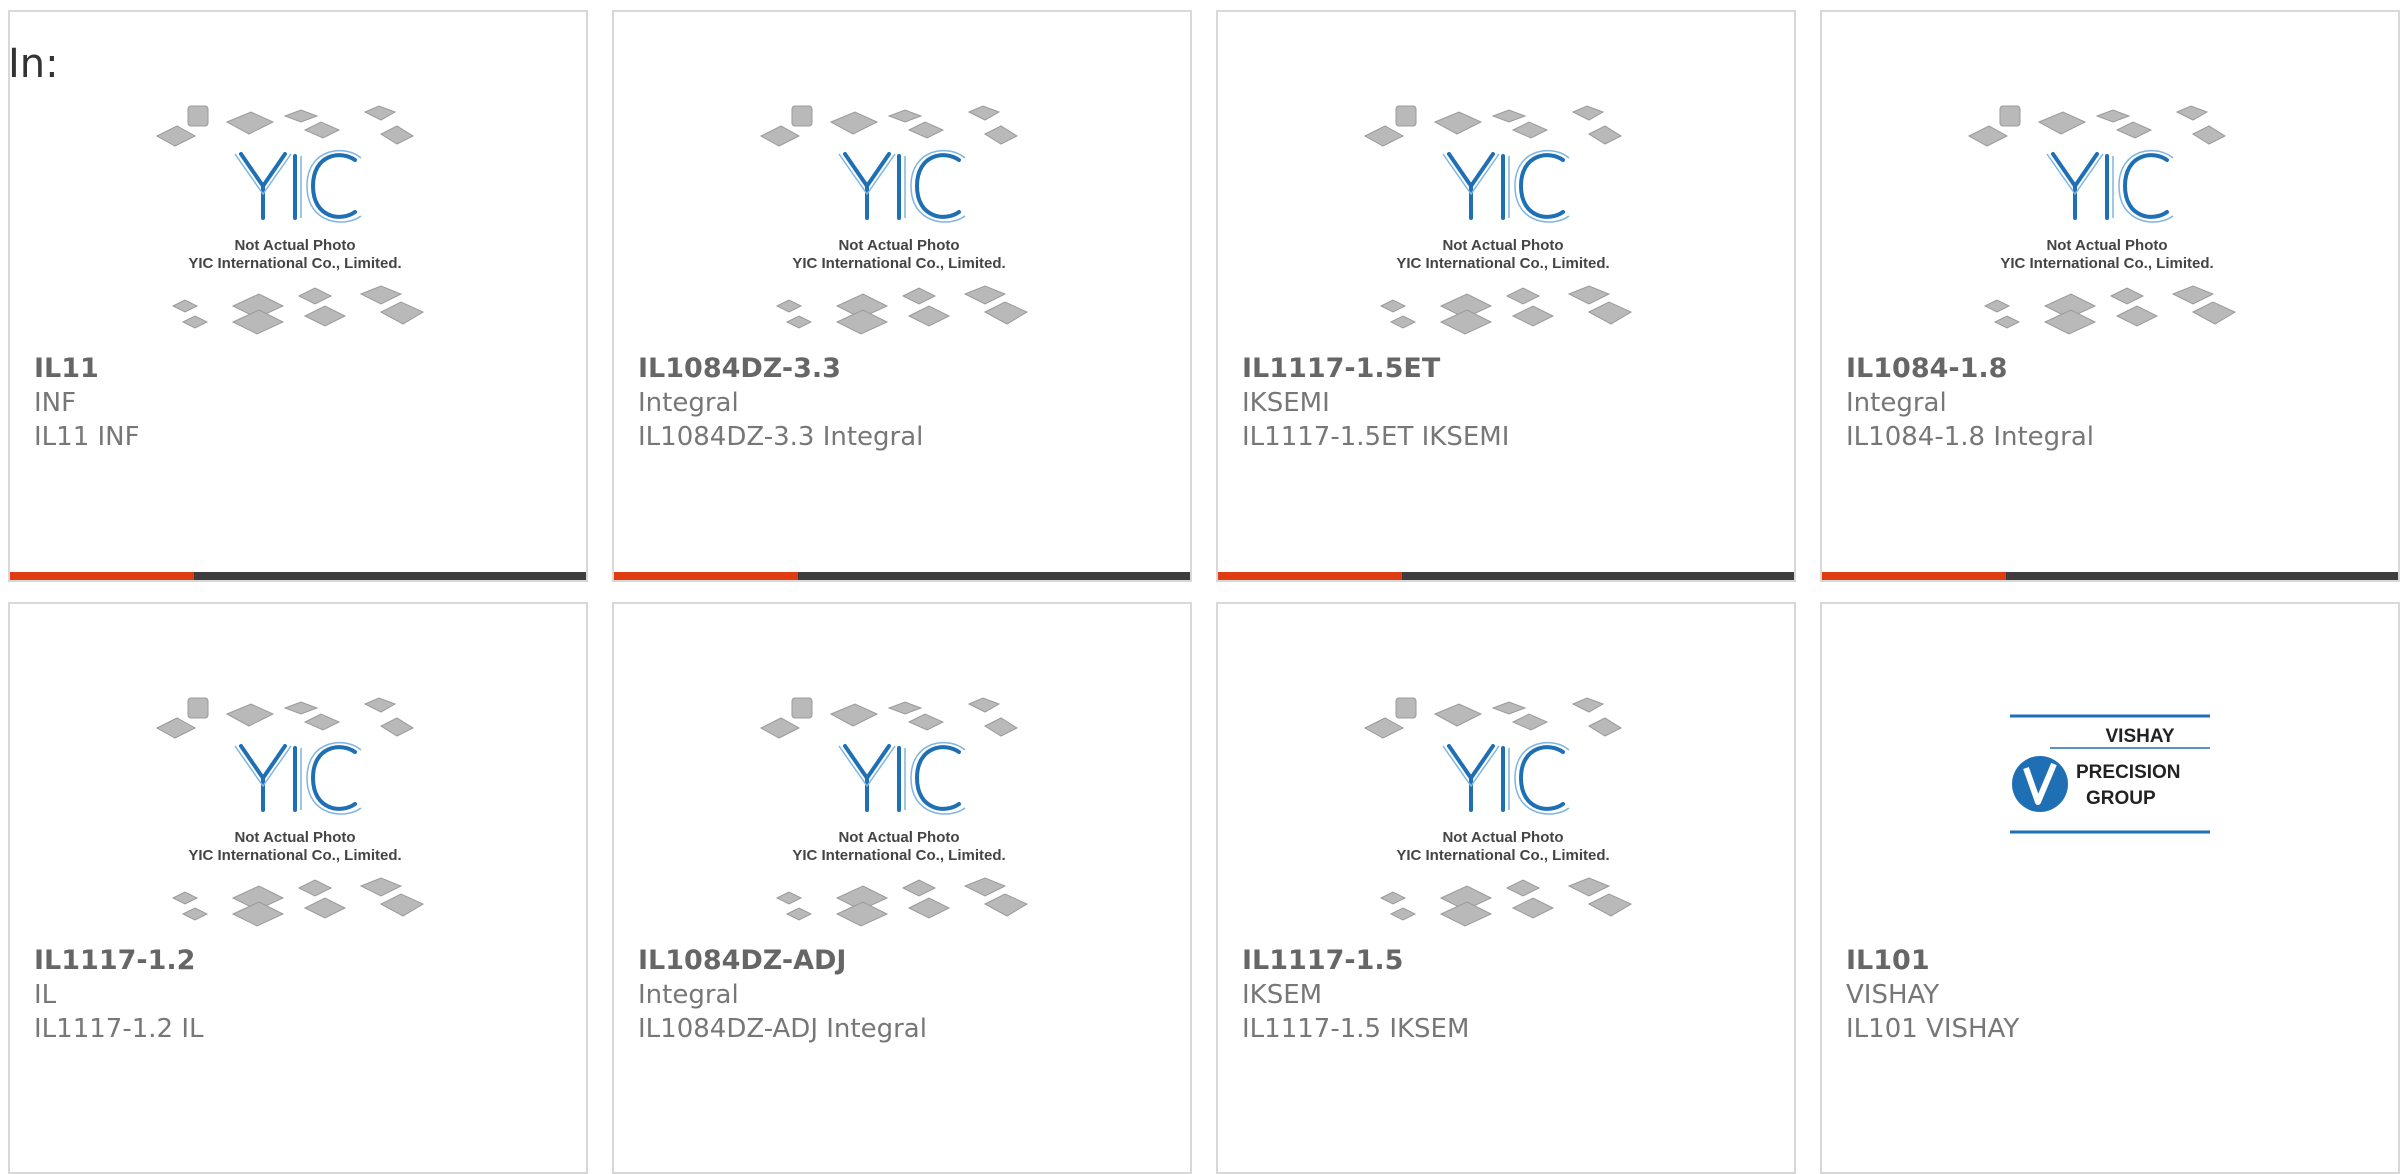  I want to click on product-info: IL11 INF IL11 INF, so click(294, 403).